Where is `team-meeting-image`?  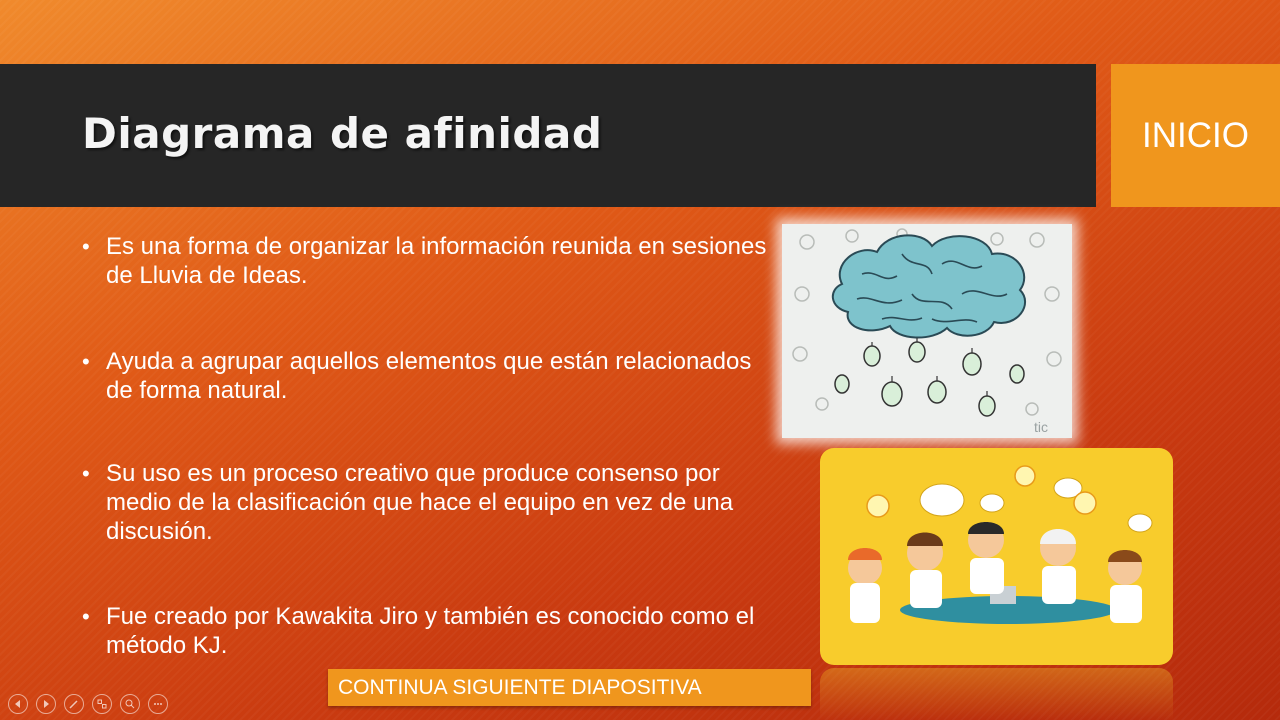
team-meeting-image is located at coordinates (996, 556).